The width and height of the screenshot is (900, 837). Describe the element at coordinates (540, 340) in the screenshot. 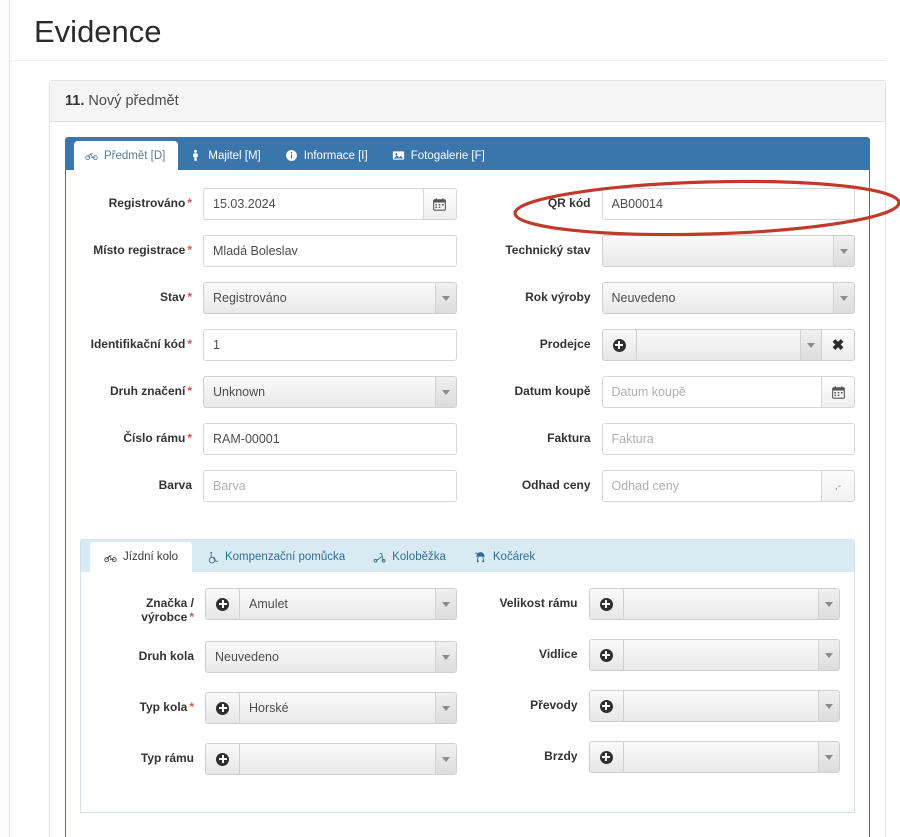

I see `field-label: Prodejce` at that location.